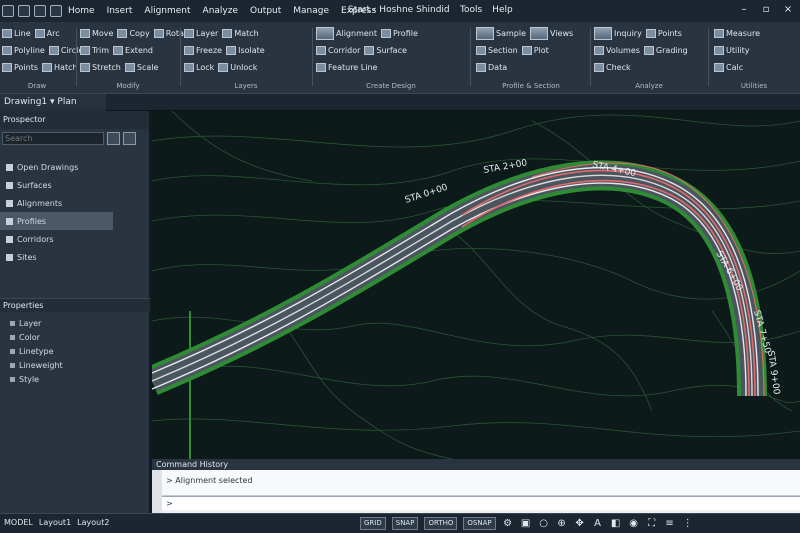  Describe the element at coordinates (612, 67) in the screenshot. I see `check-button: Check` at that location.